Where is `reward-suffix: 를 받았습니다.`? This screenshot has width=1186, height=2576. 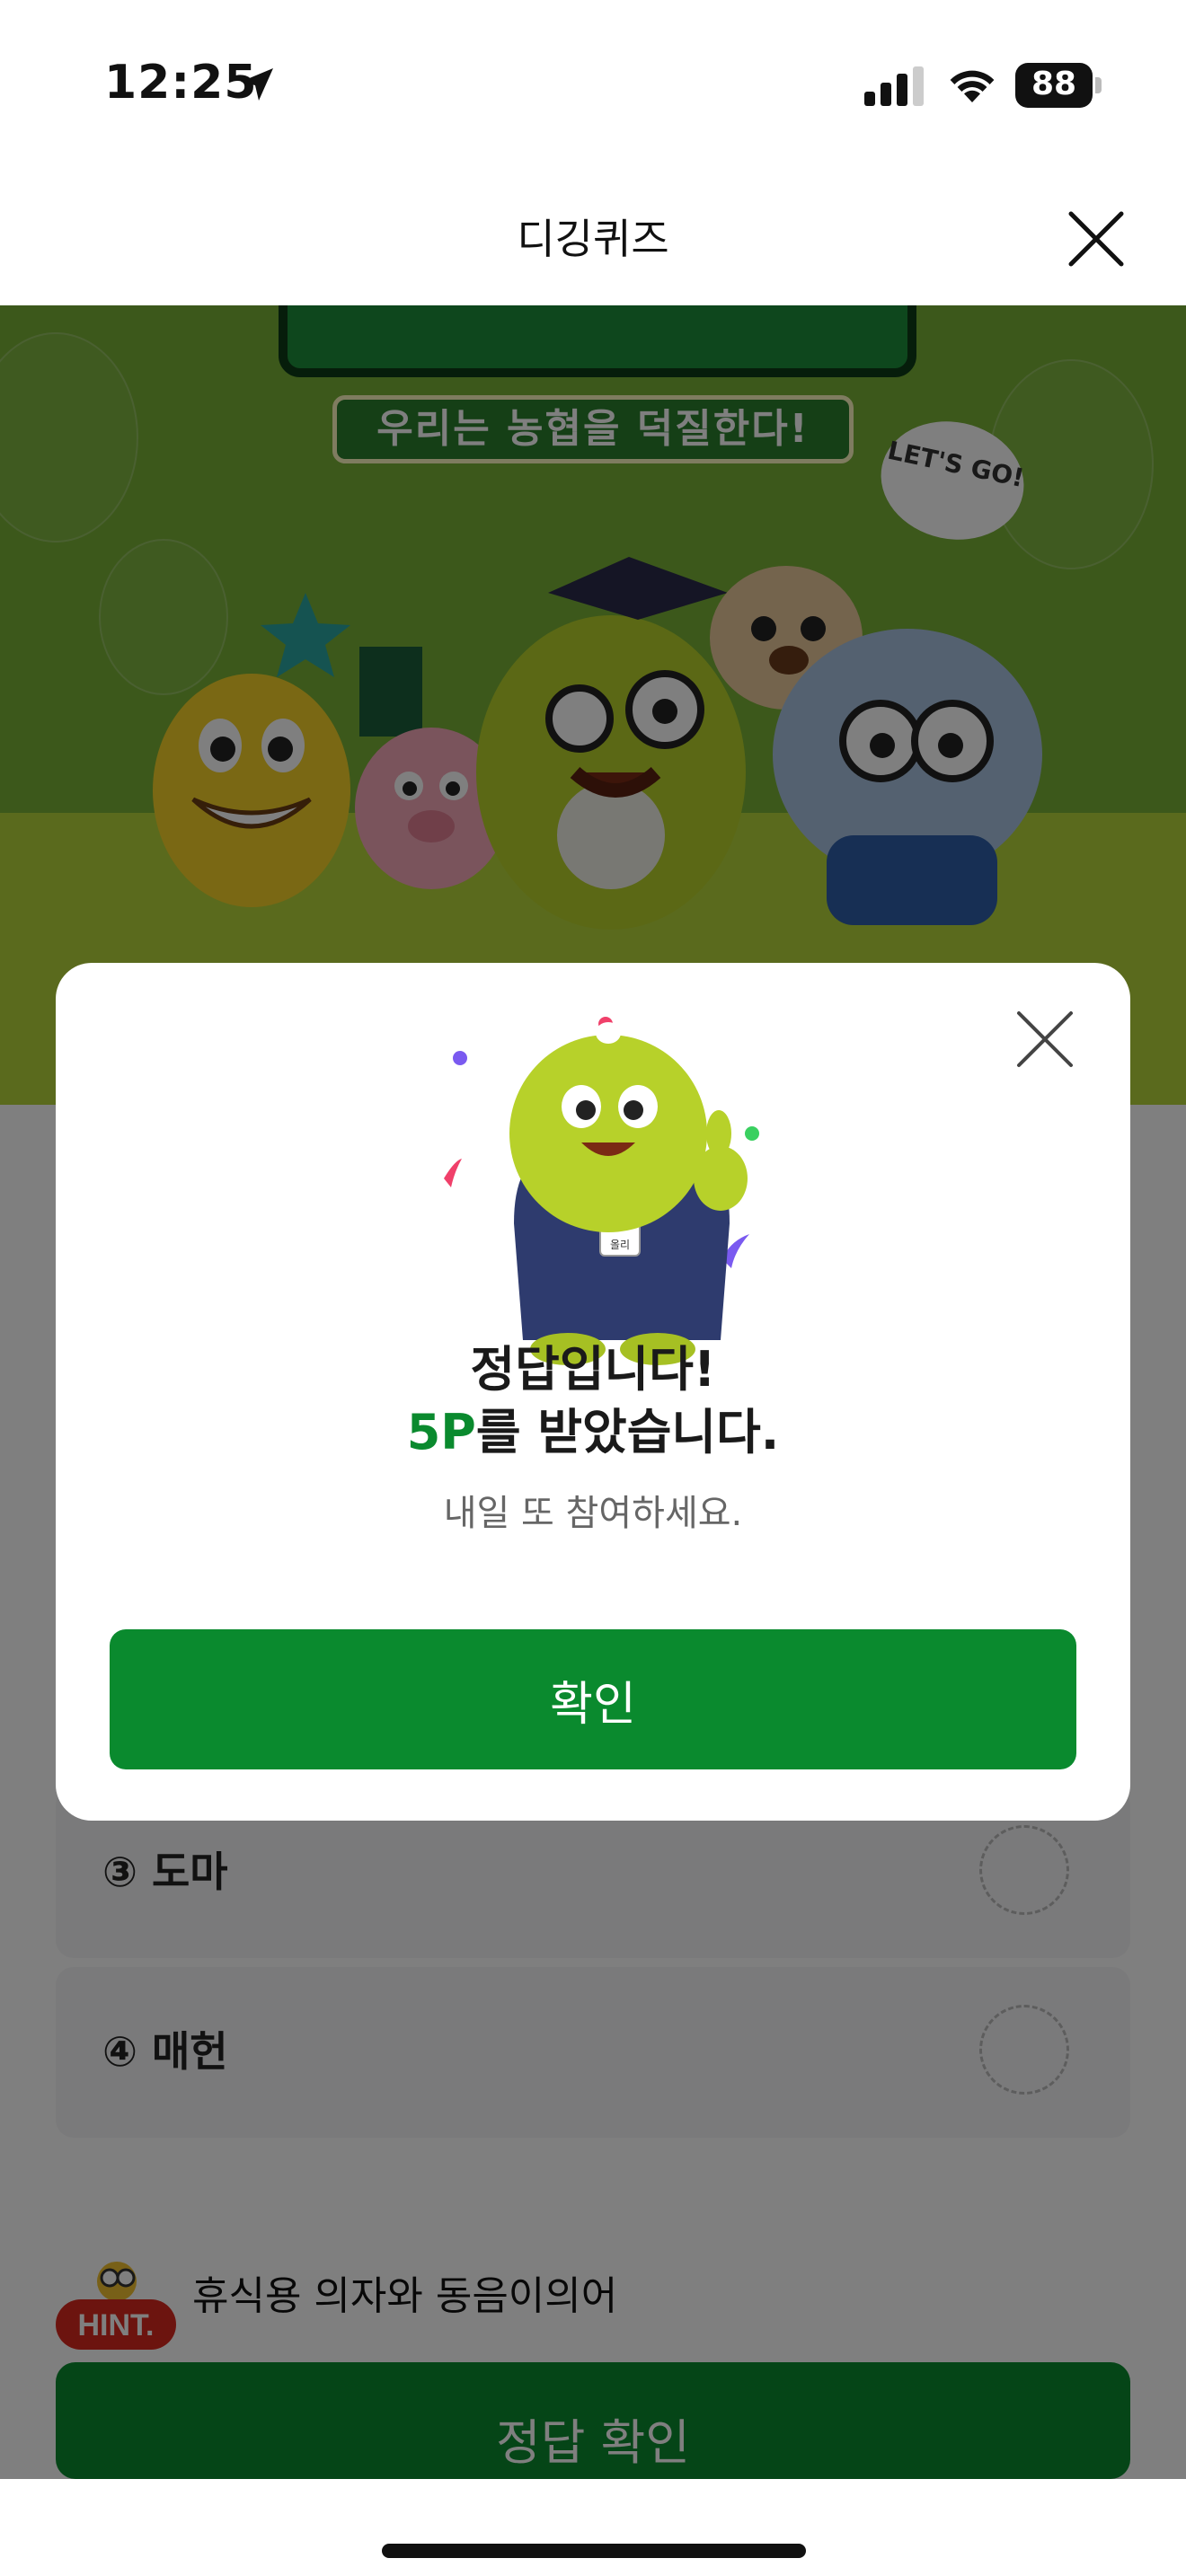 reward-suffix: 를 받았습니다. is located at coordinates (627, 1432).